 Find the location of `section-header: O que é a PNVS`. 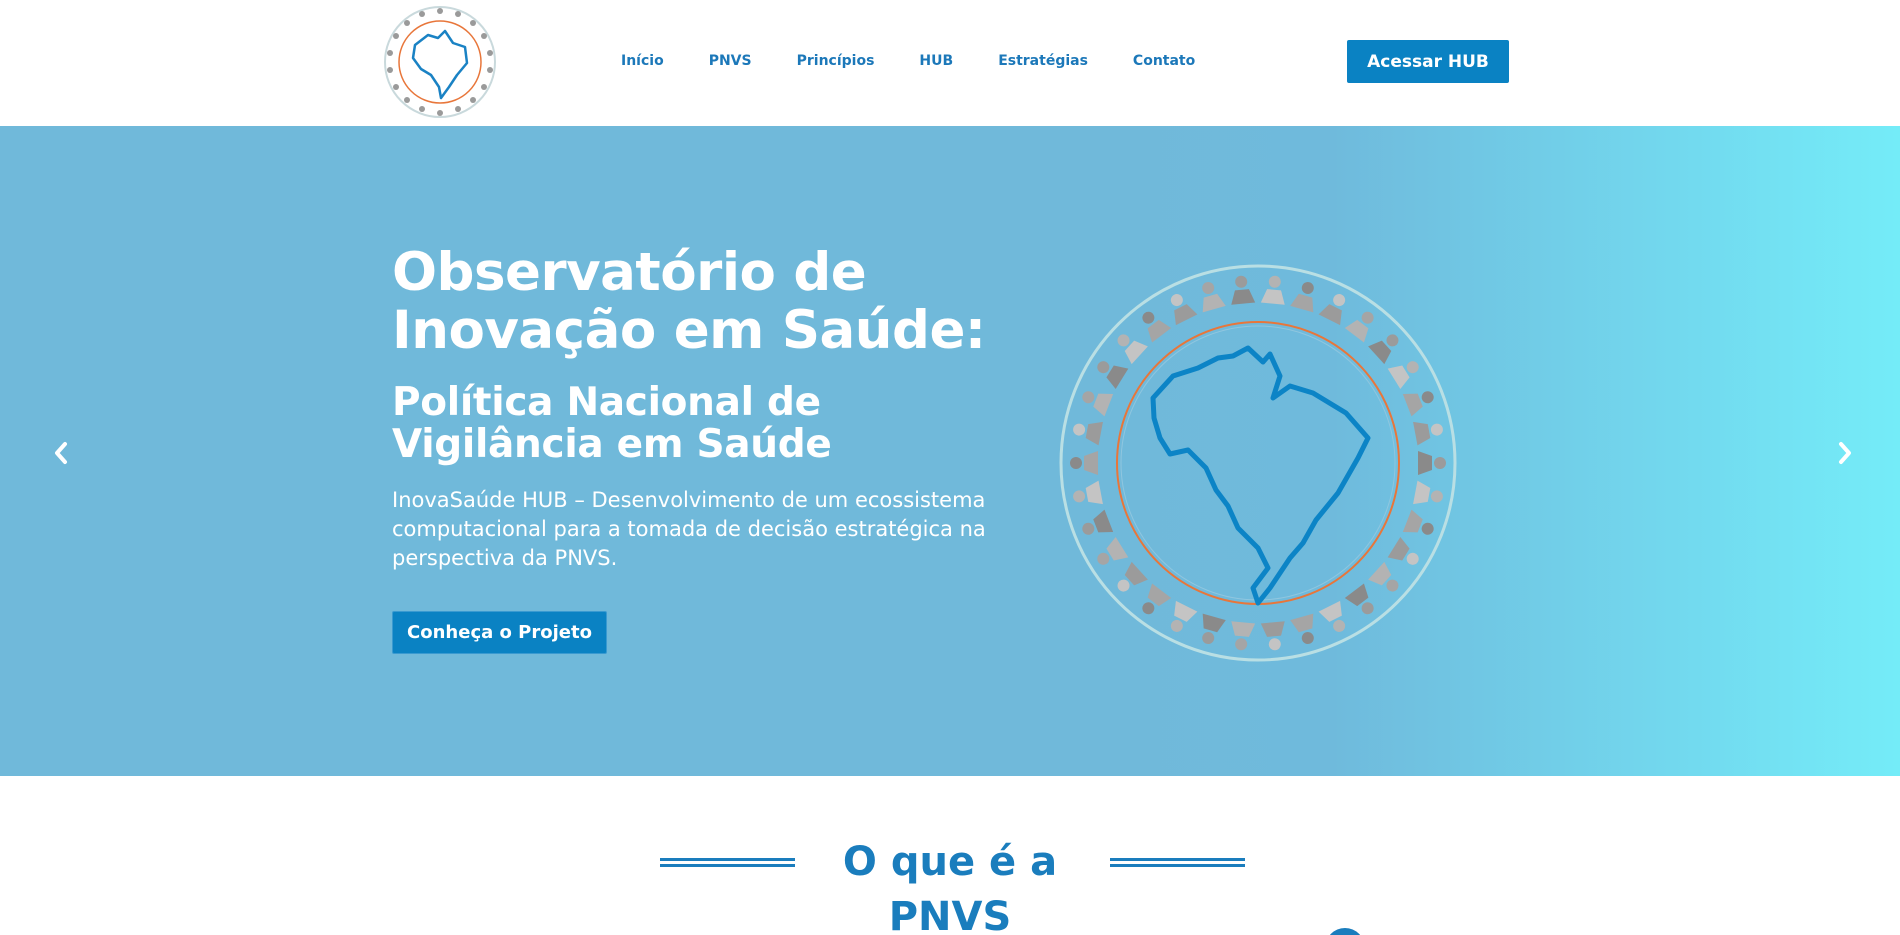

section-header: O que é a PNVS is located at coordinates (950, 885).